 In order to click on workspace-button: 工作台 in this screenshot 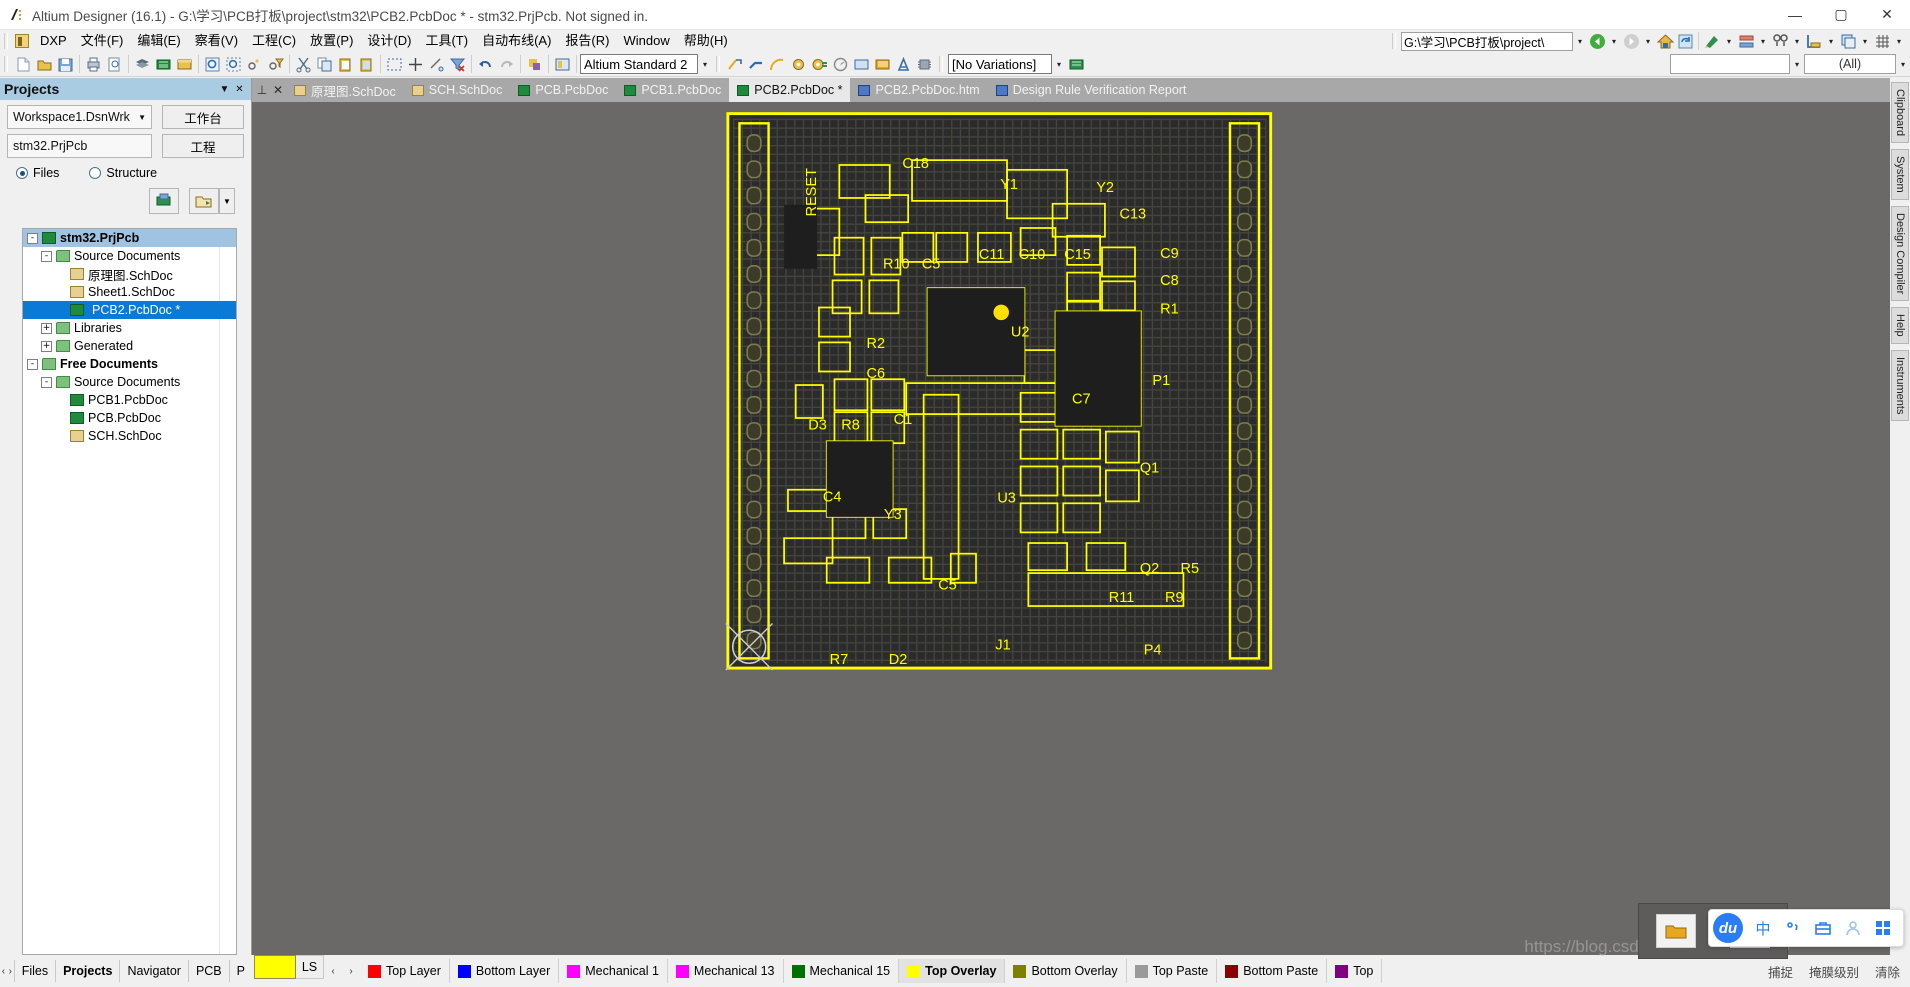, I will do `click(203, 117)`.